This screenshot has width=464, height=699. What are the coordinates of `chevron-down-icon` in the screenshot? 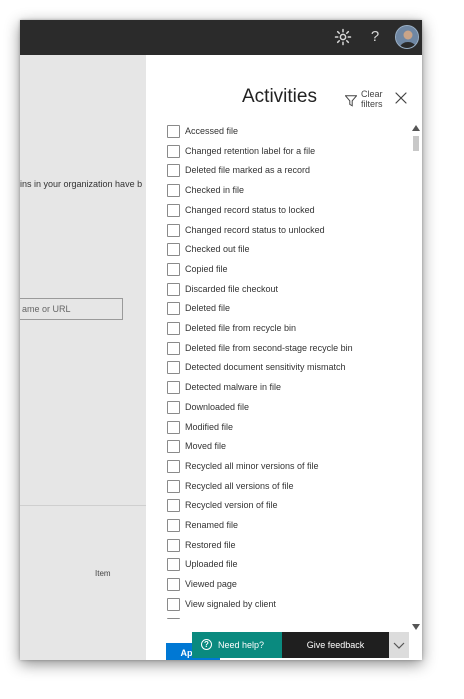 It's located at (399, 645).